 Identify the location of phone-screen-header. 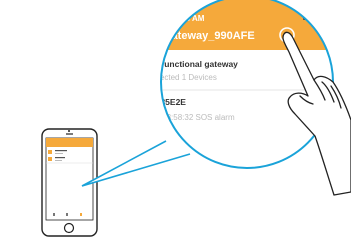
(69, 142).